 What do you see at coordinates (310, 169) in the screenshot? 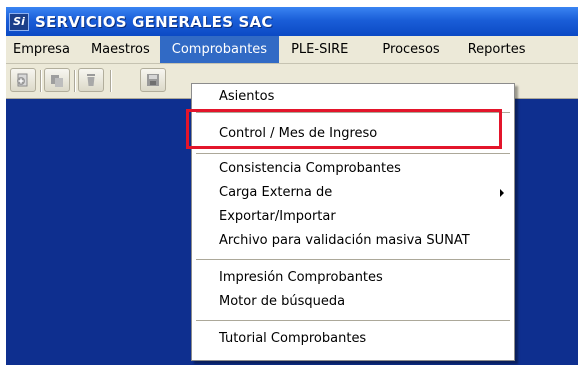
I see `menu-option-consistencia-comprobantes: Consistencia Comprobantes` at bounding box center [310, 169].